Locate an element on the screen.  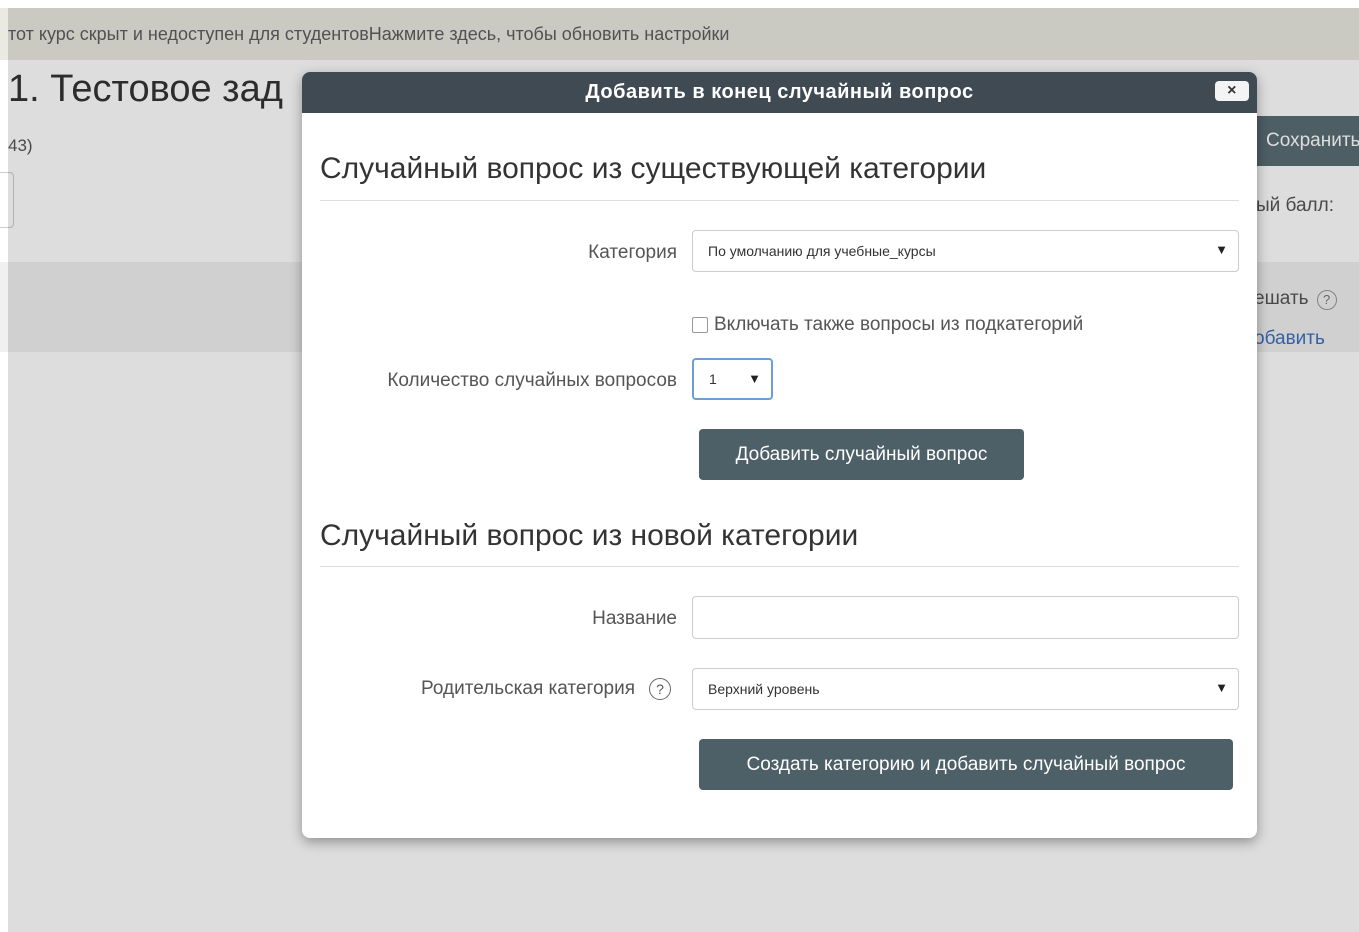
new-category-heading: Случайный вопрос из новой категории is located at coordinates (589, 535).